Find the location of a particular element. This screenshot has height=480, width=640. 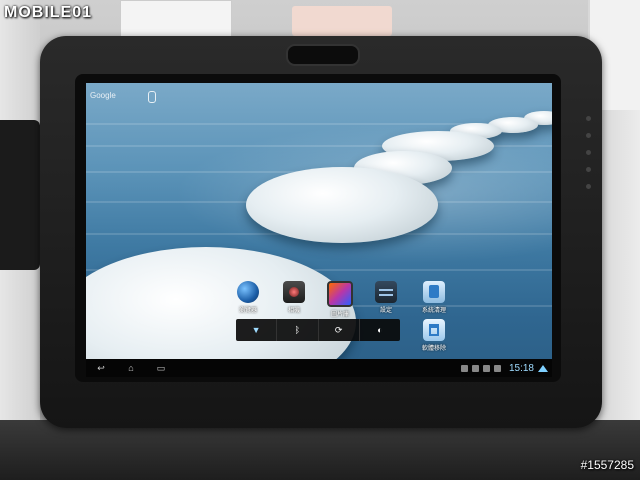

brightness-toggle: ◐ is located at coordinates (380, 330).